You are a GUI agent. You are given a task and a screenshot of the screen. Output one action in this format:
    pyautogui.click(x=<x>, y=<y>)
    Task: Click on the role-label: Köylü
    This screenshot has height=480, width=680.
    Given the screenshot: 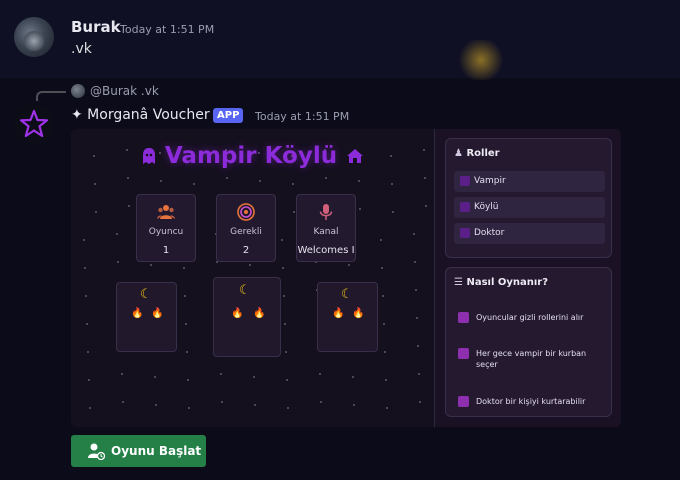 What is the action you would take?
    pyautogui.click(x=486, y=207)
    